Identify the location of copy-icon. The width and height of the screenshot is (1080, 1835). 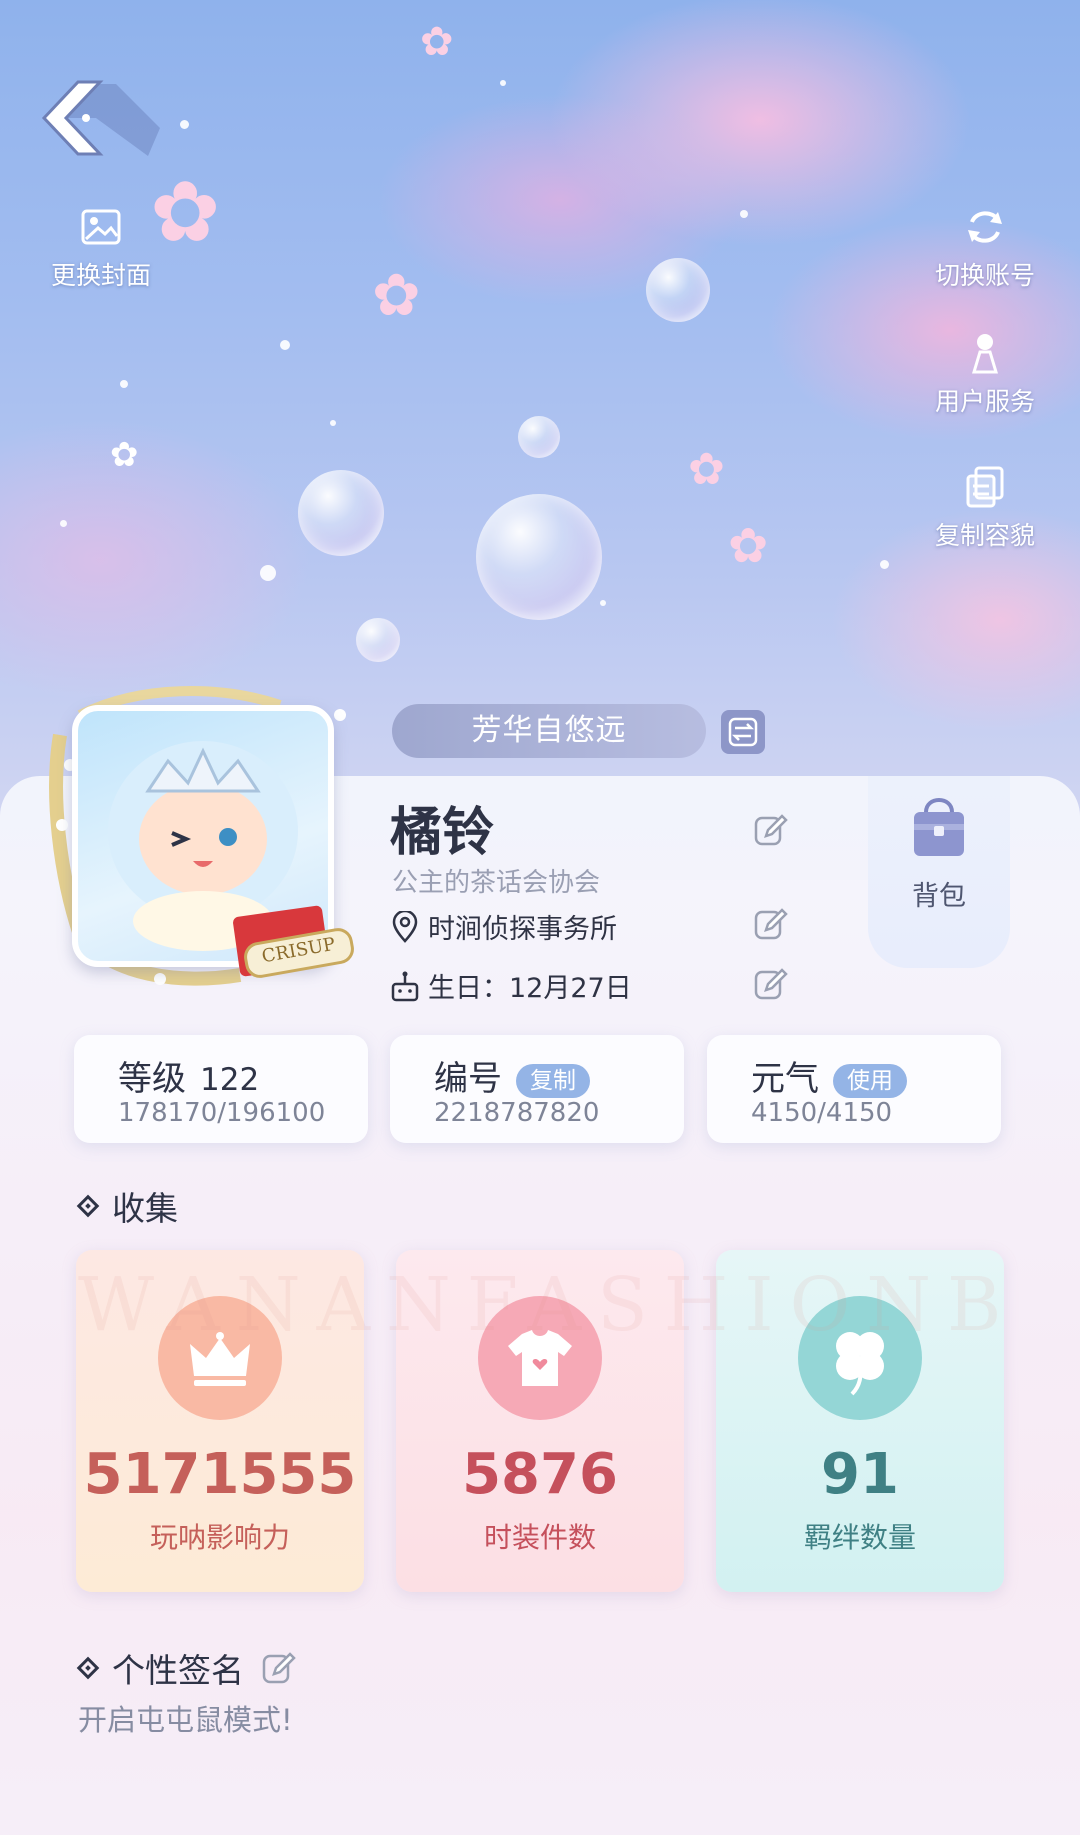
(985, 487).